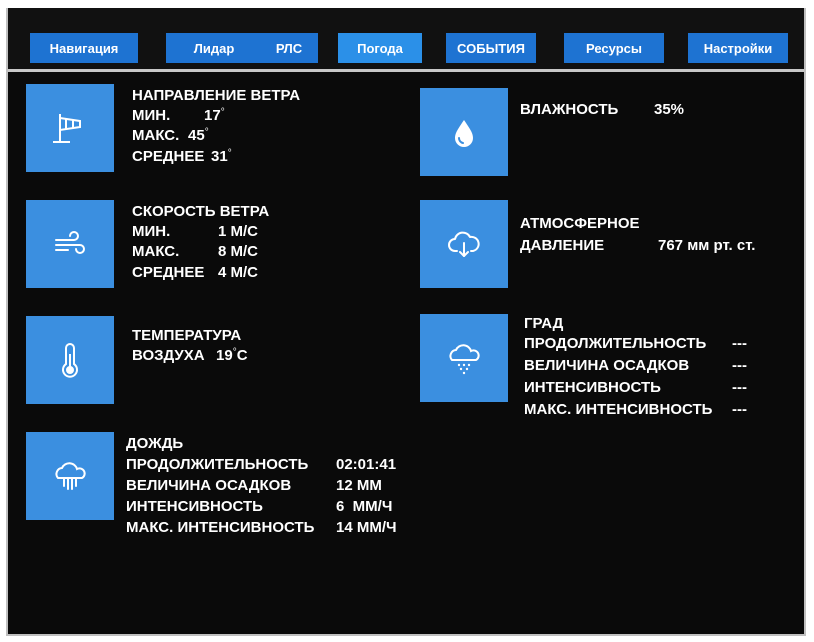 The height and width of the screenshot is (642, 814). What do you see at coordinates (364, 506) in the screenshot?
I see `rain-intensity-value: 6 ММ/Ч` at bounding box center [364, 506].